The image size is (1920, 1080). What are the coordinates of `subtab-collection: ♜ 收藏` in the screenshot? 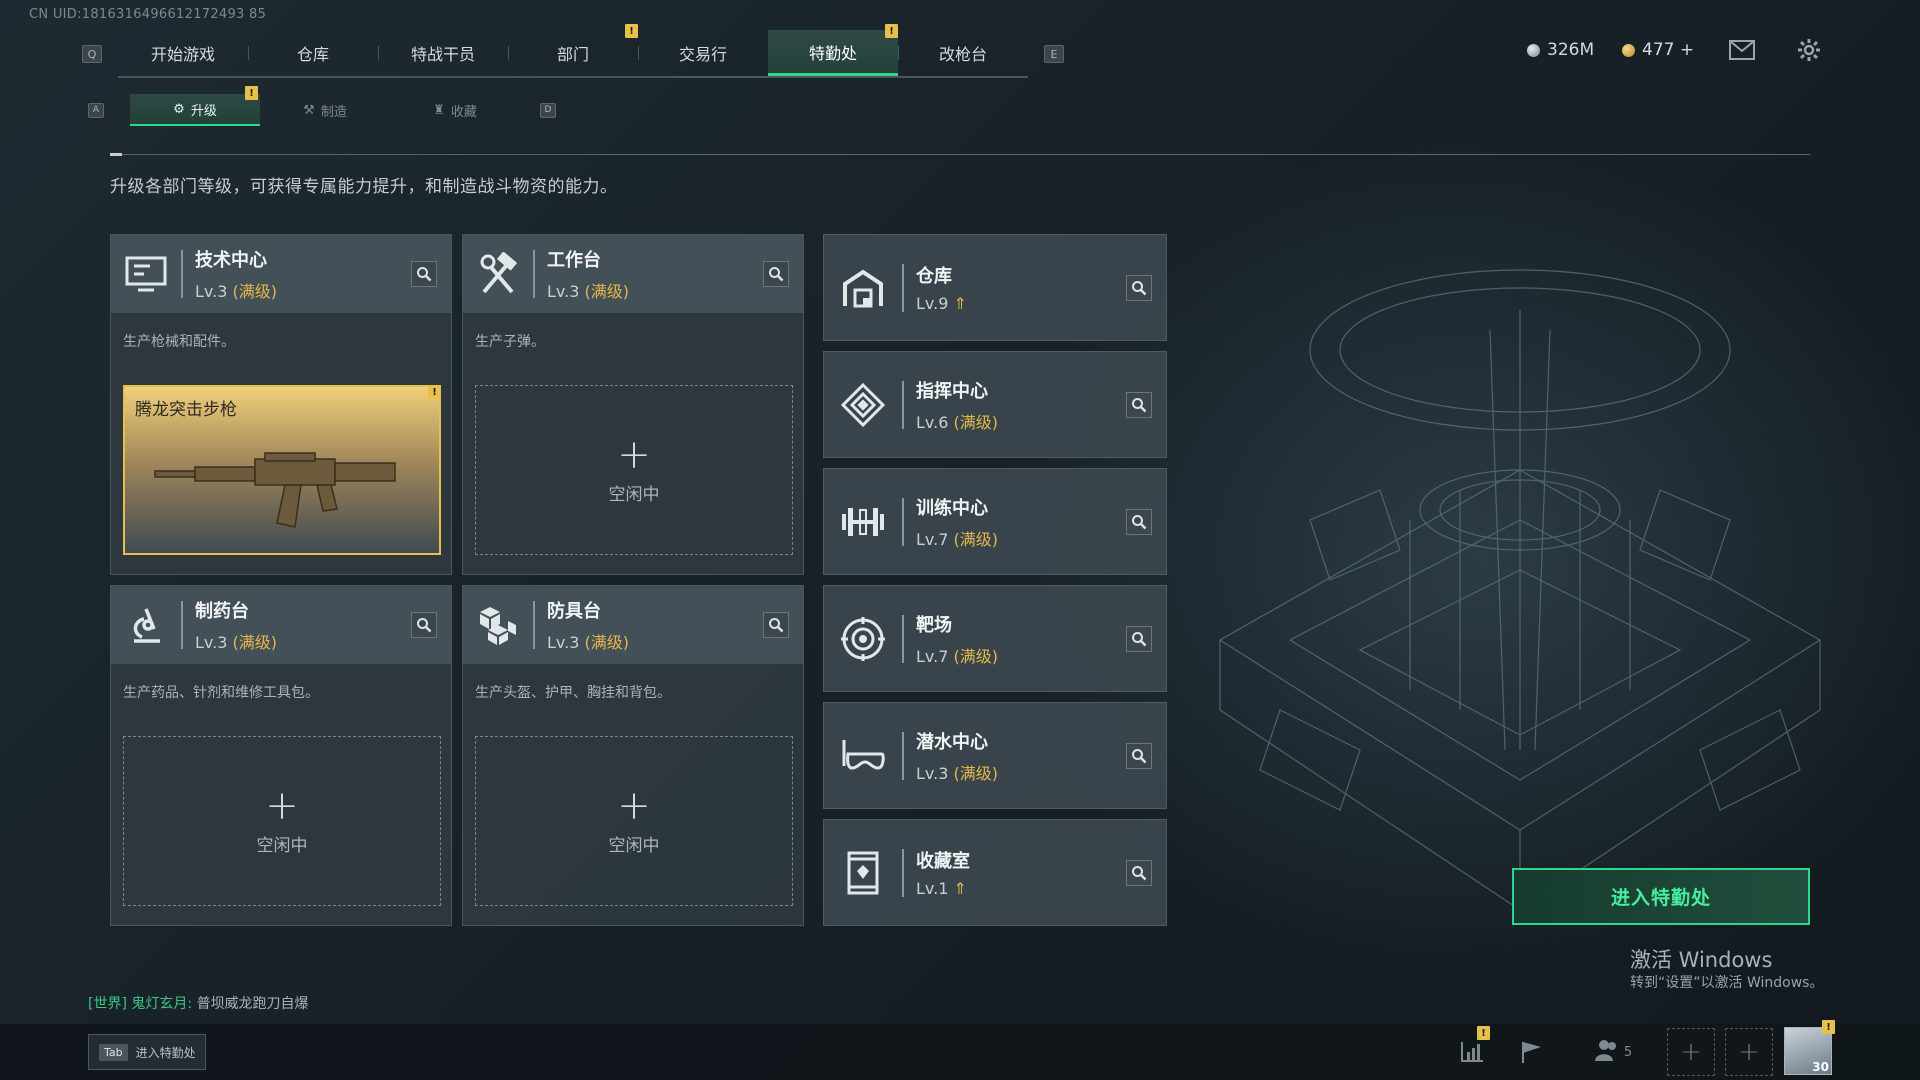 It's located at (455, 110).